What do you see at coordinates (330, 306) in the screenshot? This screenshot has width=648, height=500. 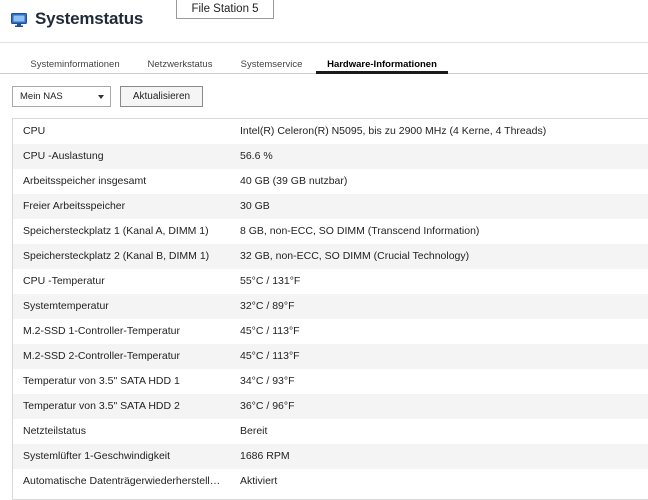 I see `table-row: Systemtemperatur 32°C / 89°F` at bounding box center [330, 306].